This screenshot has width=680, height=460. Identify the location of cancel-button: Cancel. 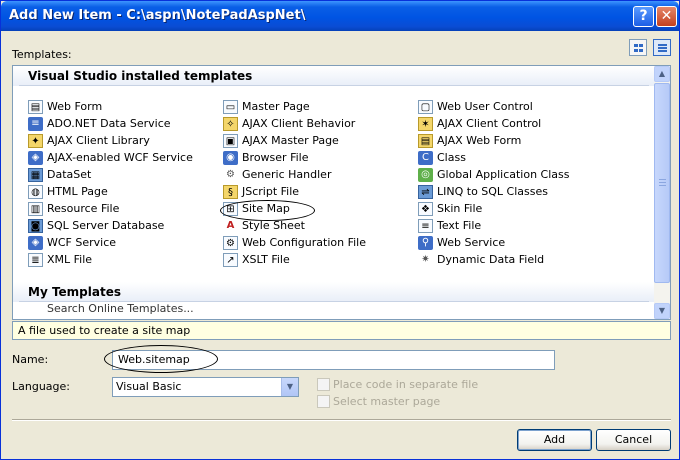
(633, 440).